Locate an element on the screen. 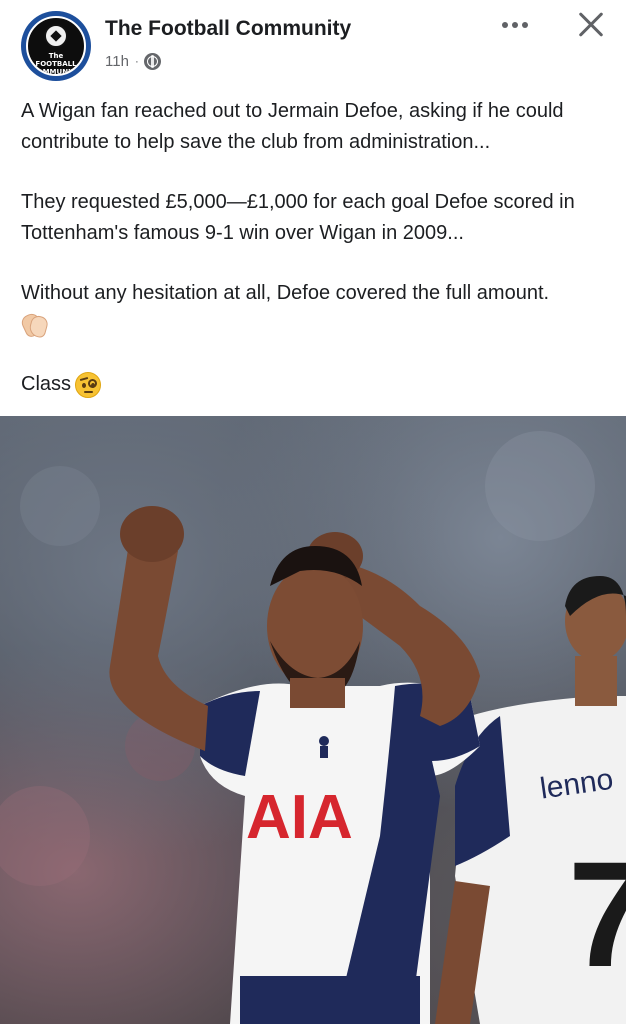 The image size is (626, 1024). globe-icon is located at coordinates (152, 61).